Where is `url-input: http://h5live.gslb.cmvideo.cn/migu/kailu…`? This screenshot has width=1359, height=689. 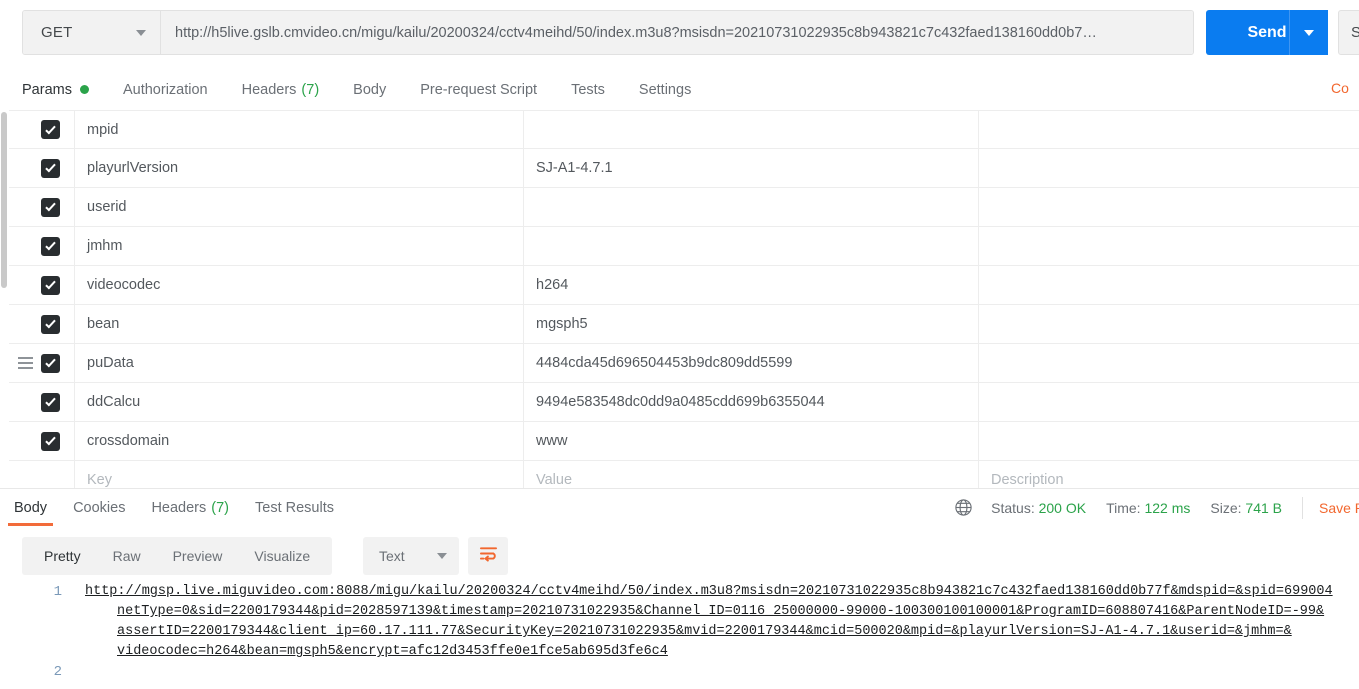 url-input: http://h5live.gslb.cmvideo.cn/migu/kailu… is located at coordinates (677, 32).